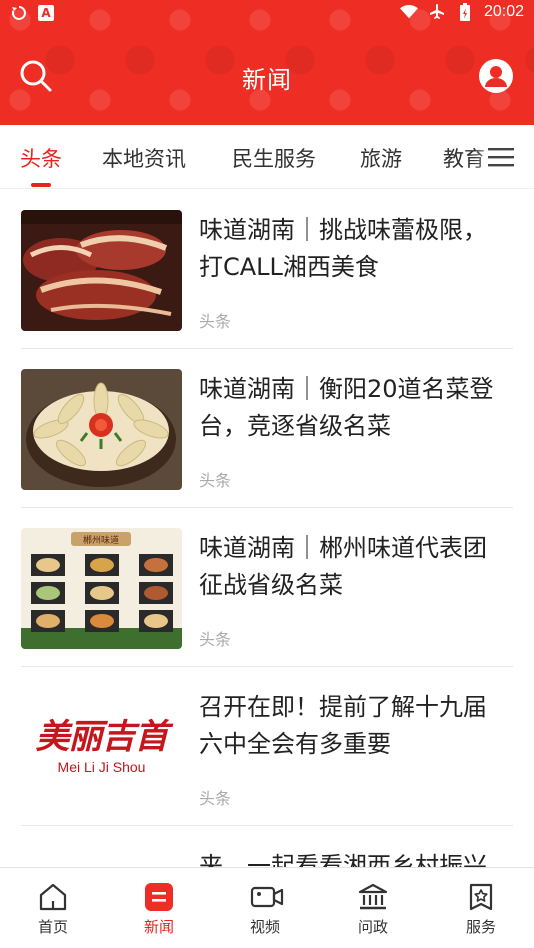 The height and width of the screenshot is (948, 534). I want to click on meili-jishou-logo: 美丽吉首 Mei Li Ji Shou, so click(101, 747).